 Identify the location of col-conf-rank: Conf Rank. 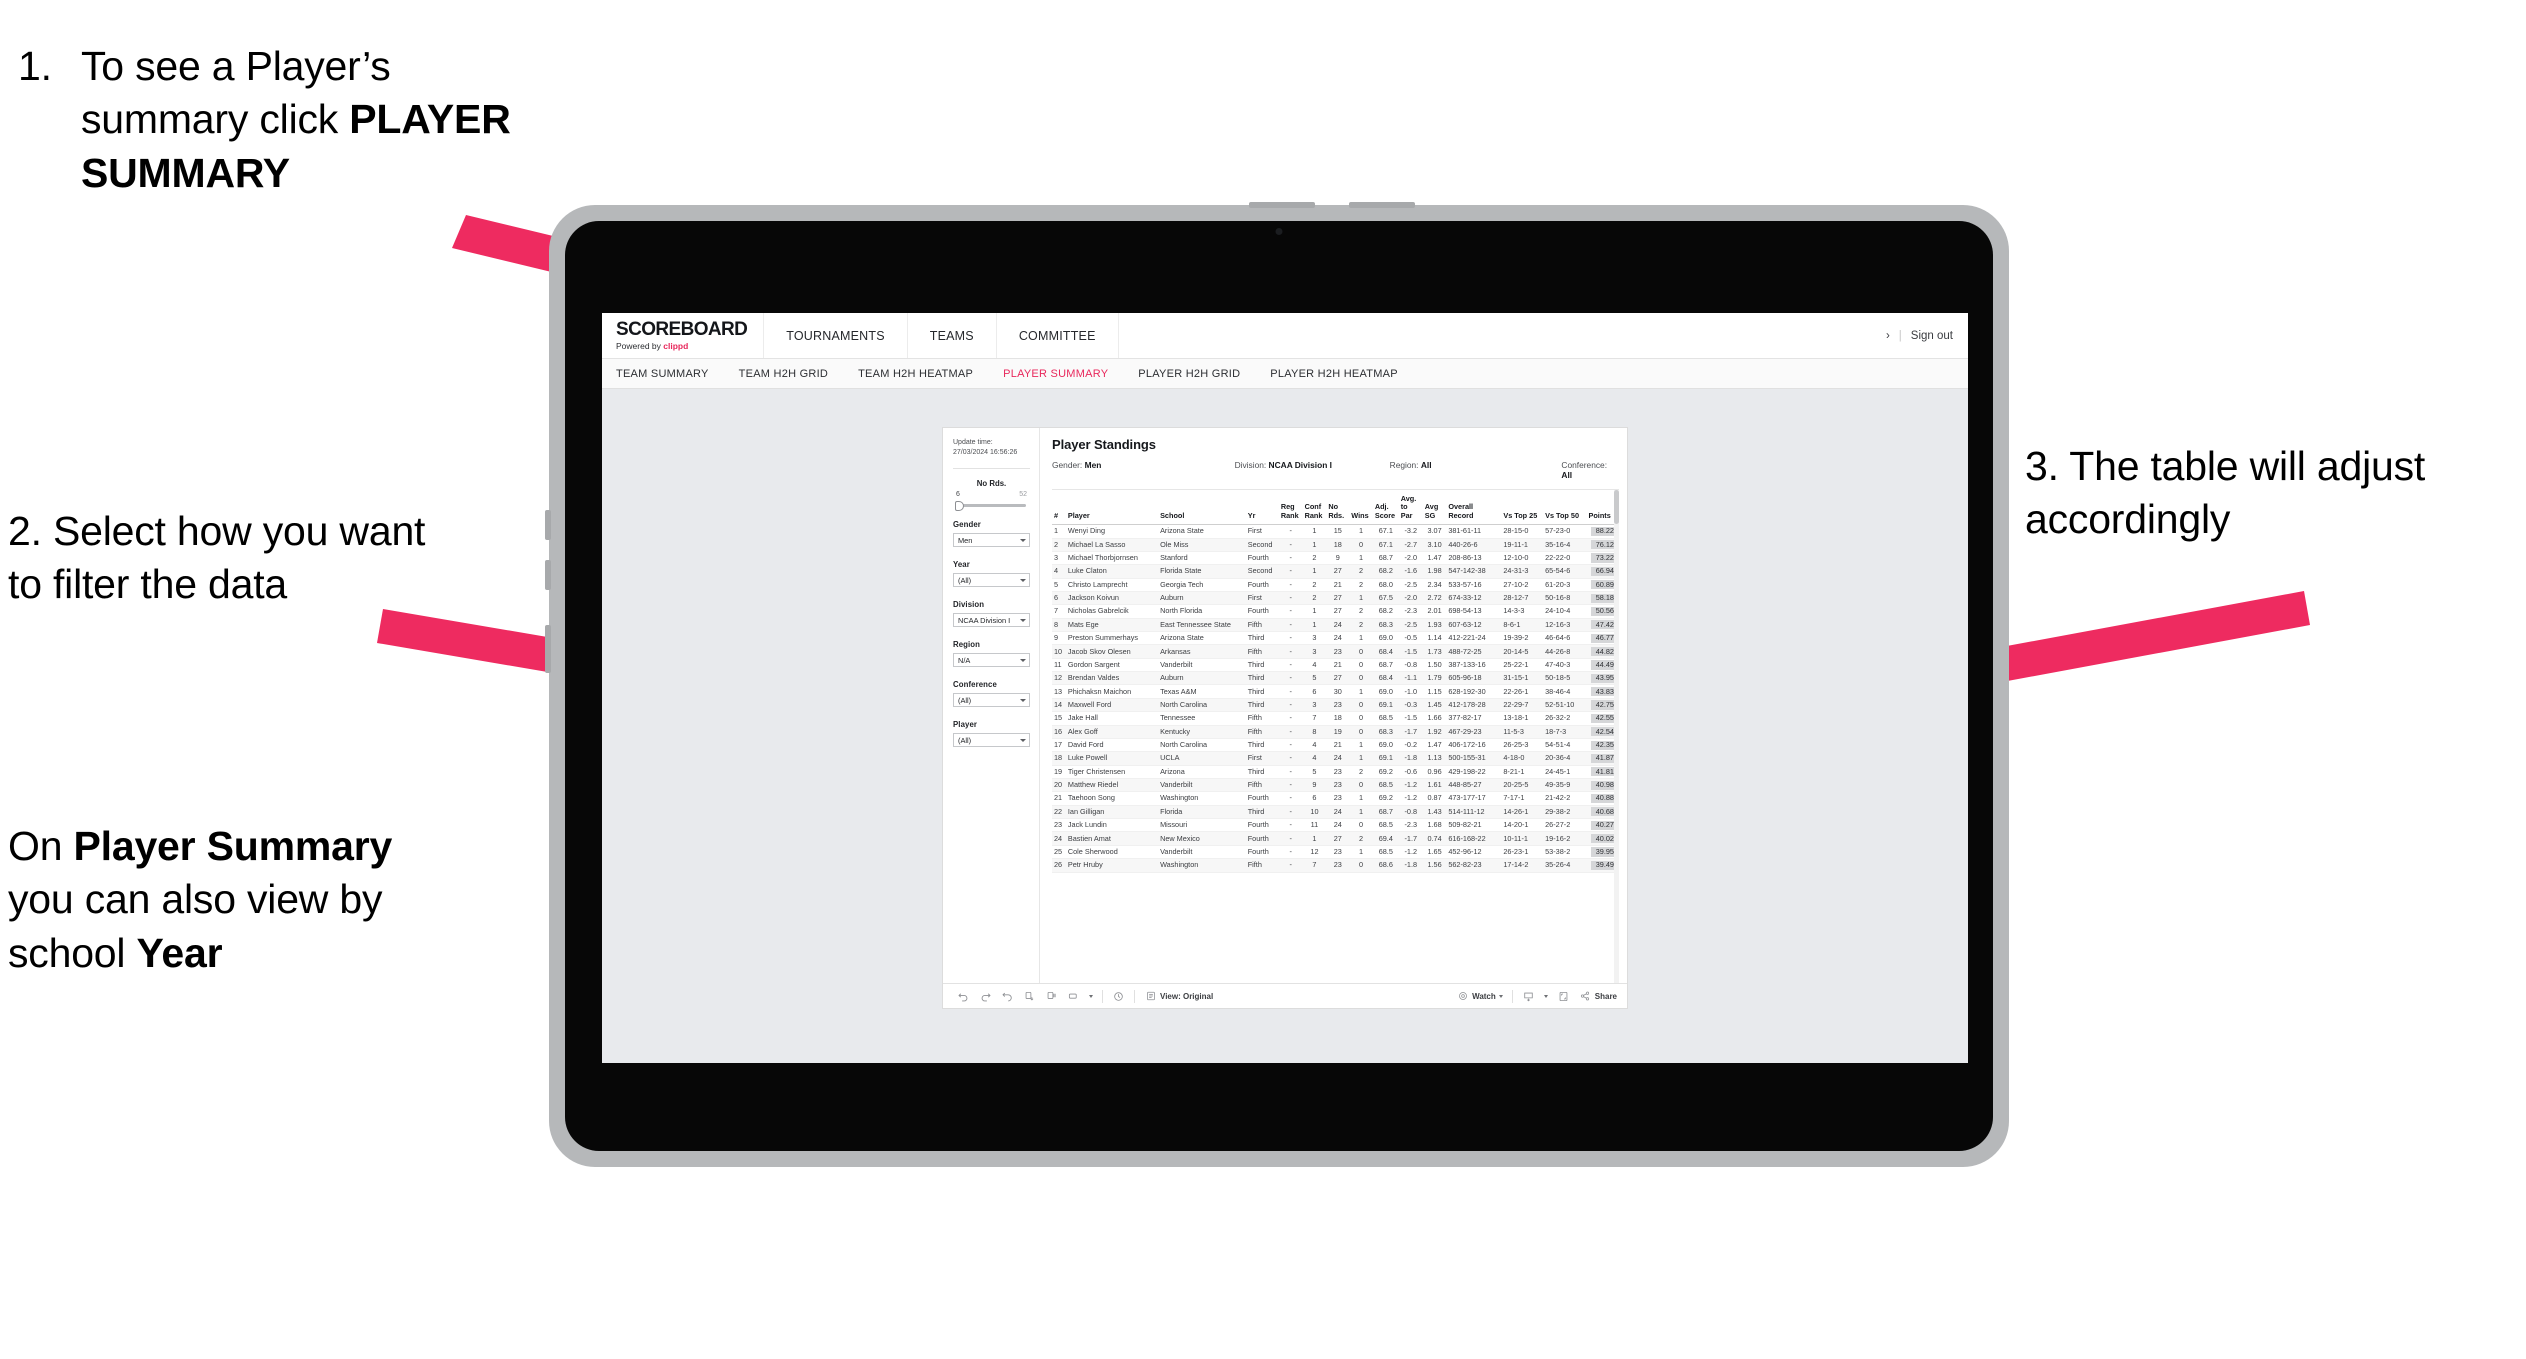
(1314, 509).